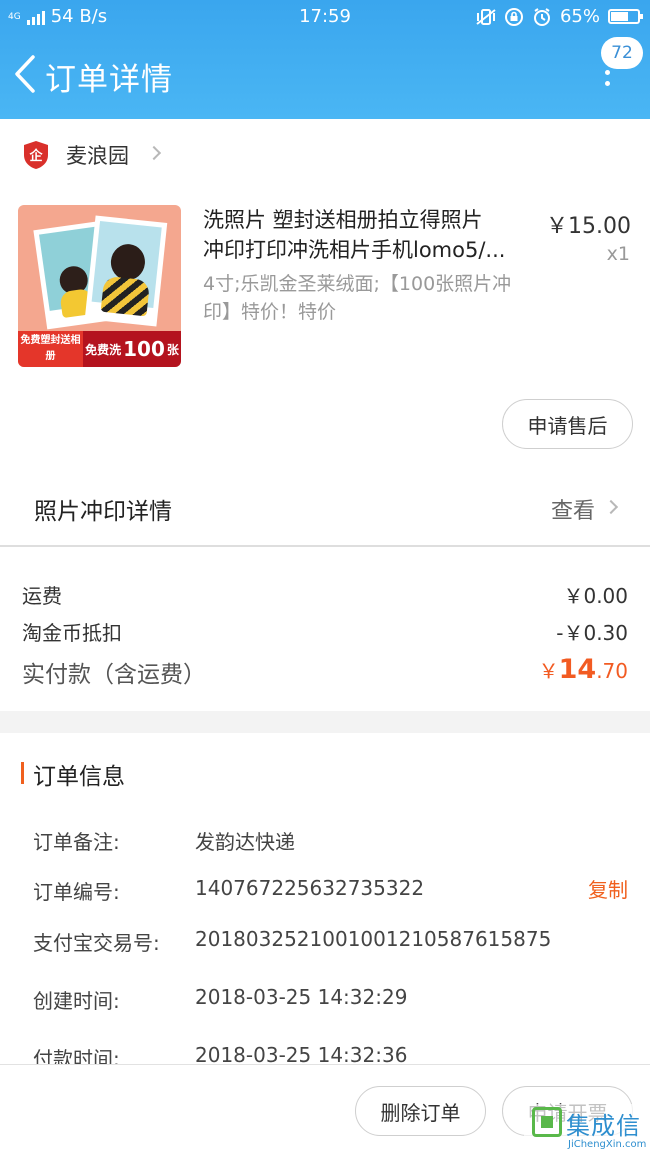 This screenshot has width=650, height=1155. Describe the element at coordinates (541, 16) in the screenshot. I see `alarm-icon` at that location.